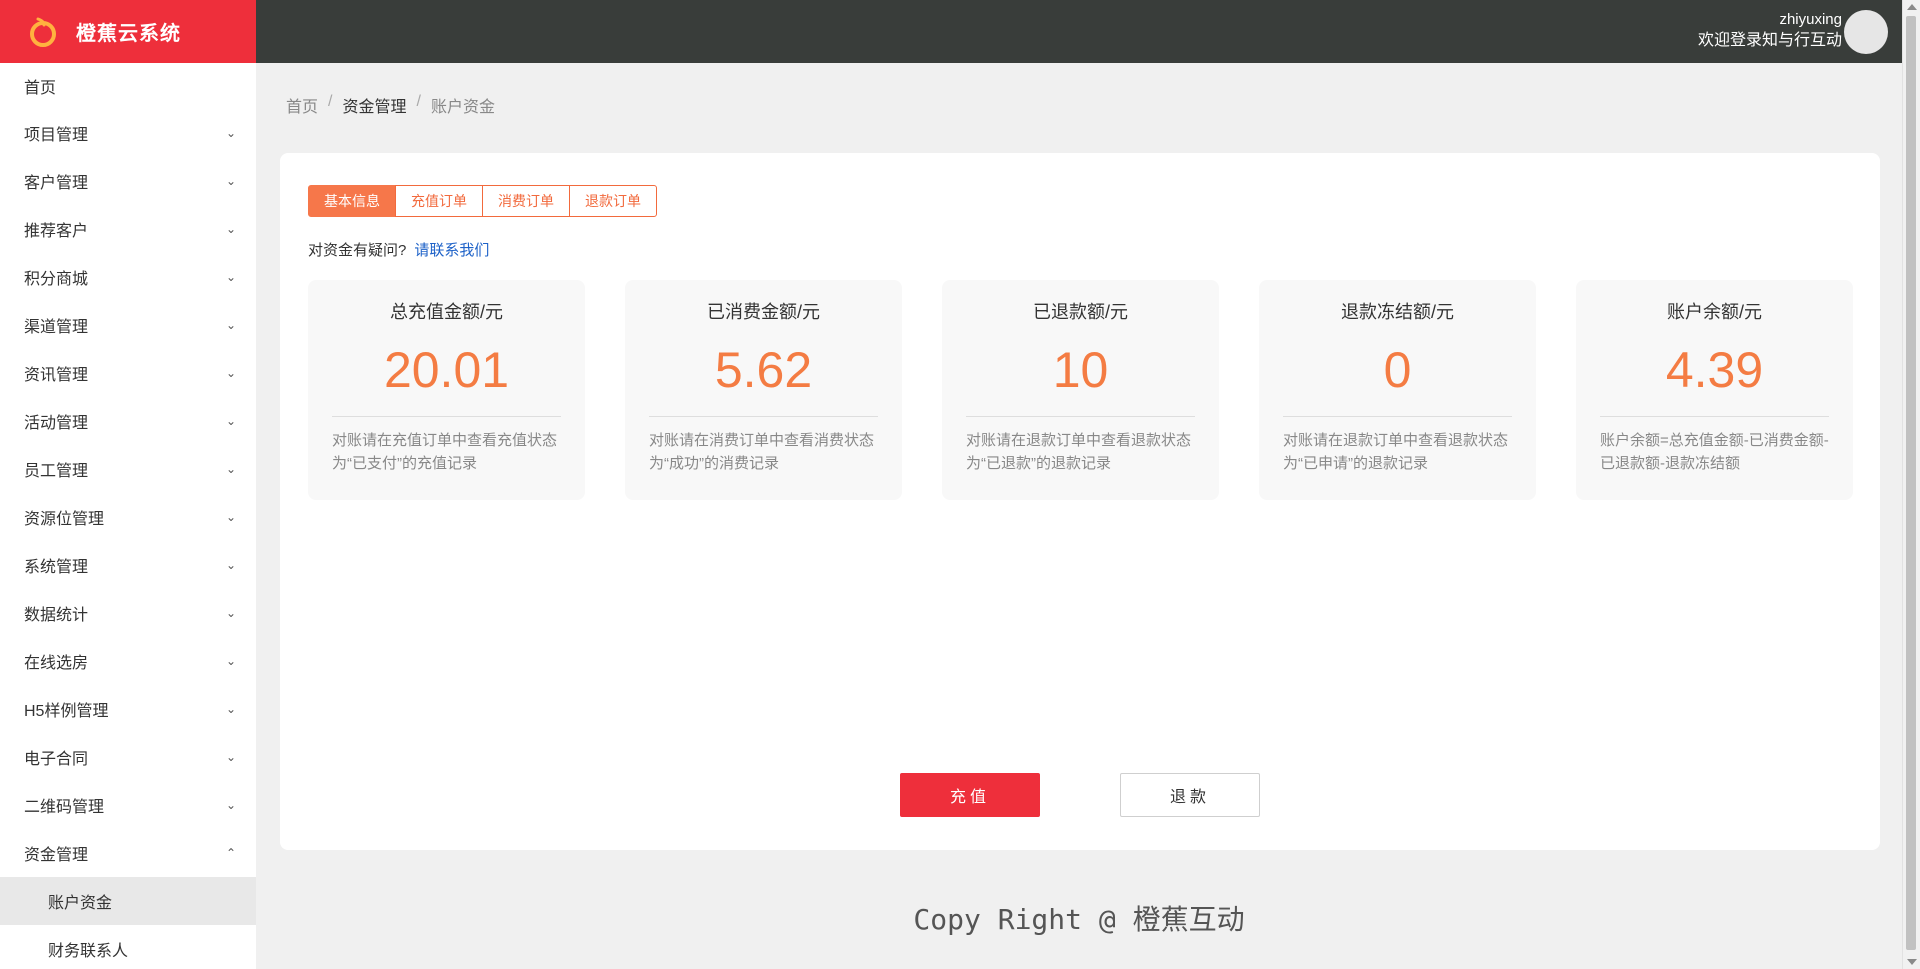  What do you see at coordinates (64, 519) in the screenshot?
I see `sidebar-item-label: 资源位管理` at bounding box center [64, 519].